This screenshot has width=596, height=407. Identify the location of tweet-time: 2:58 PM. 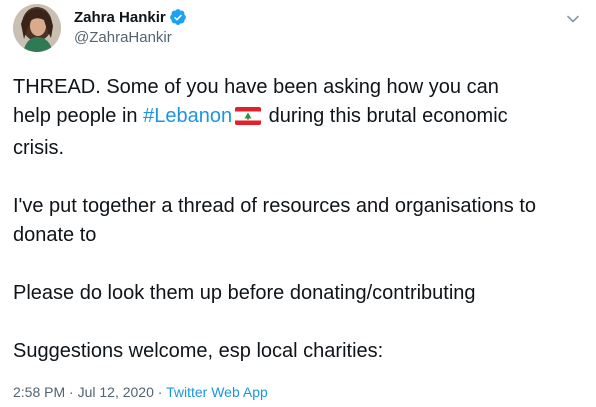
(39, 392).